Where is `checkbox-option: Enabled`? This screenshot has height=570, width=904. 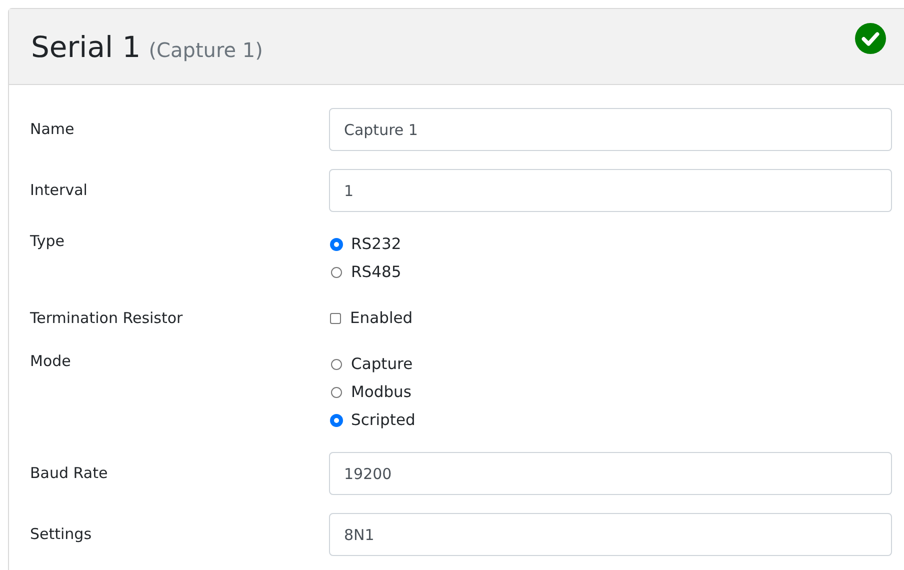 checkbox-option: Enabled is located at coordinates (610, 318).